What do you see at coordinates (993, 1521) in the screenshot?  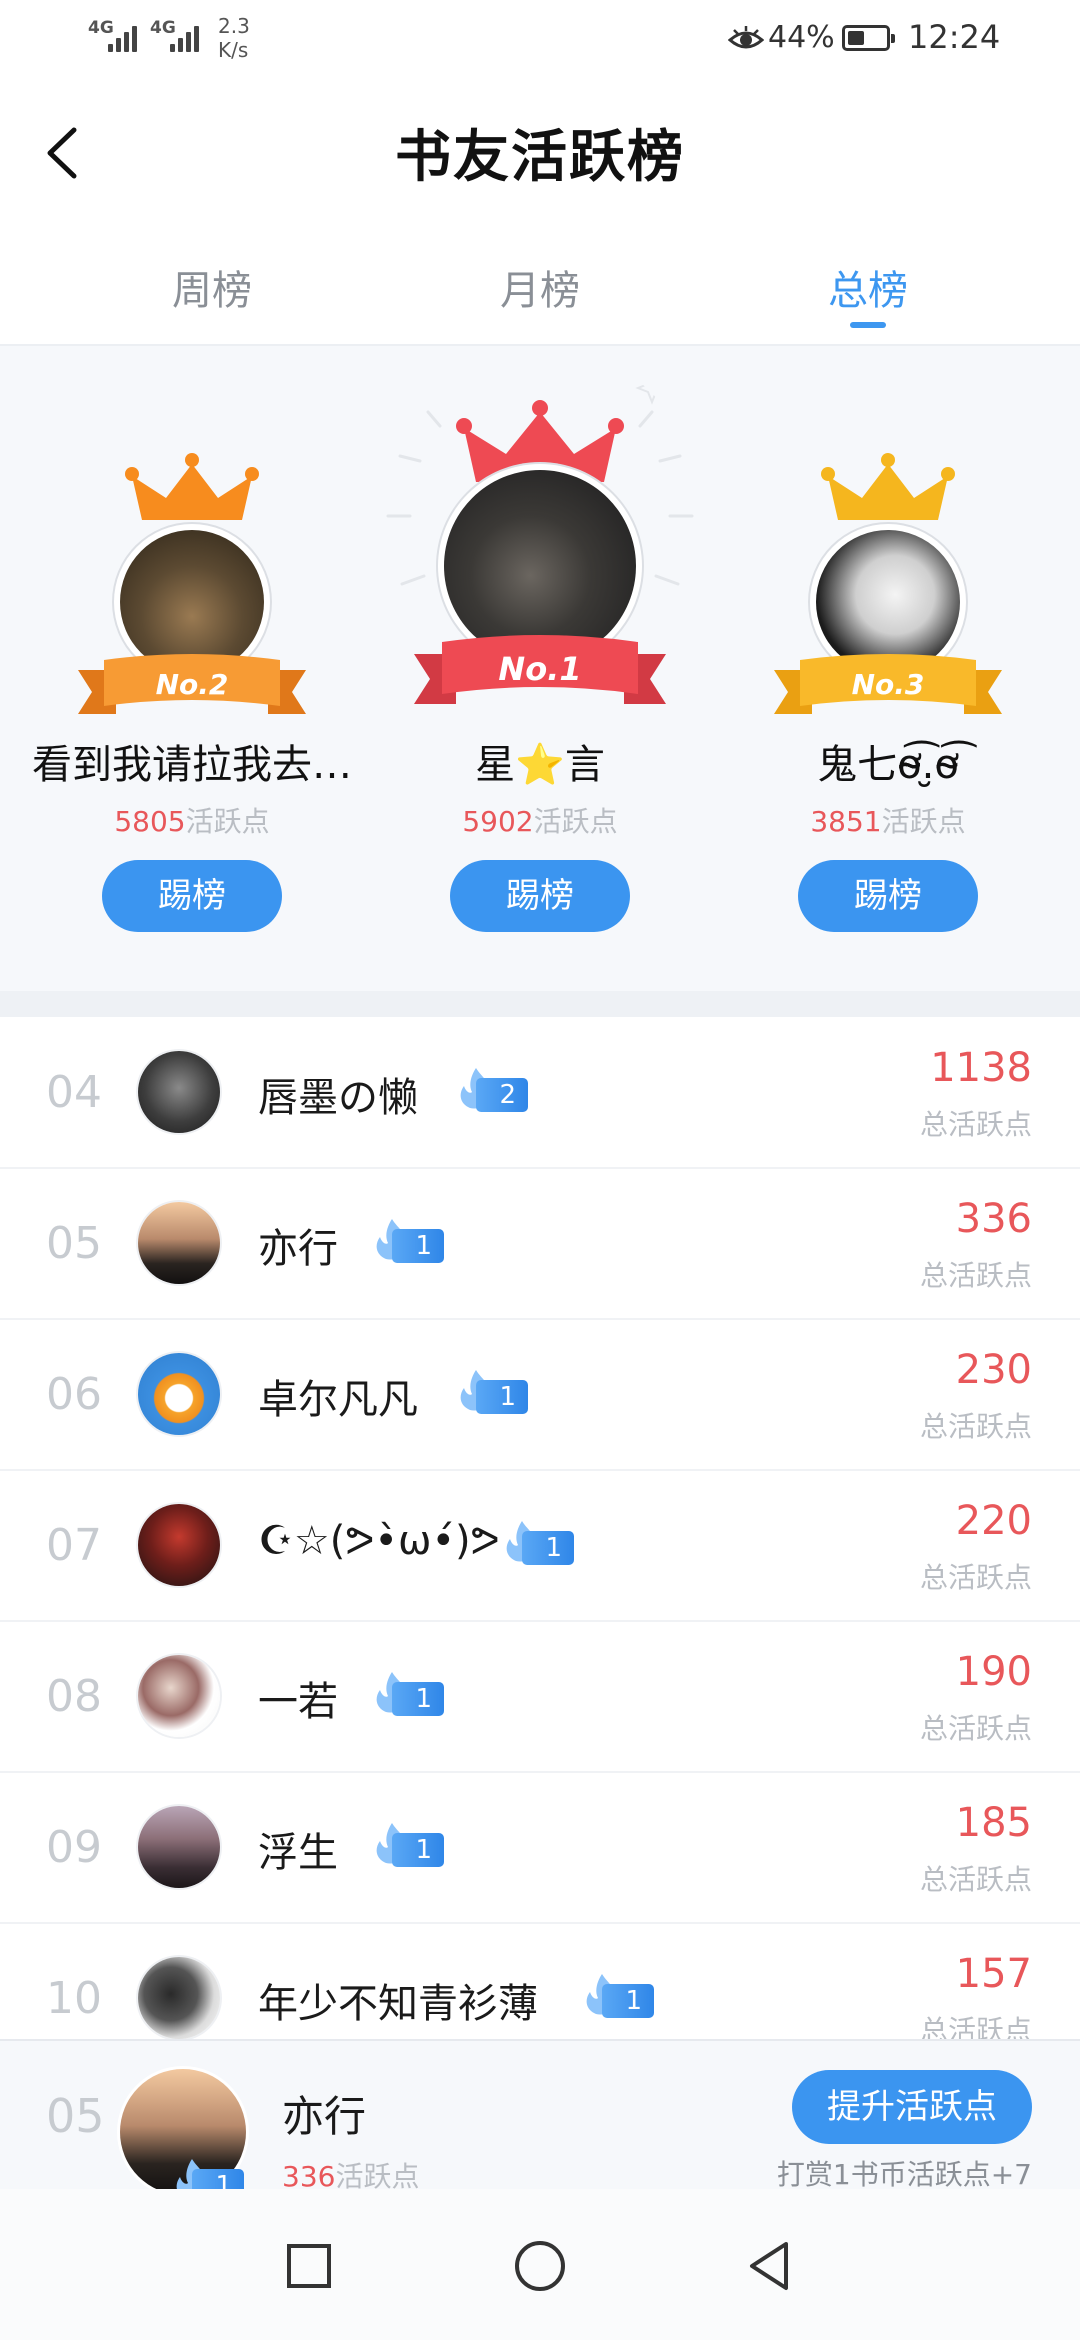 I see `points-value: 220` at bounding box center [993, 1521].